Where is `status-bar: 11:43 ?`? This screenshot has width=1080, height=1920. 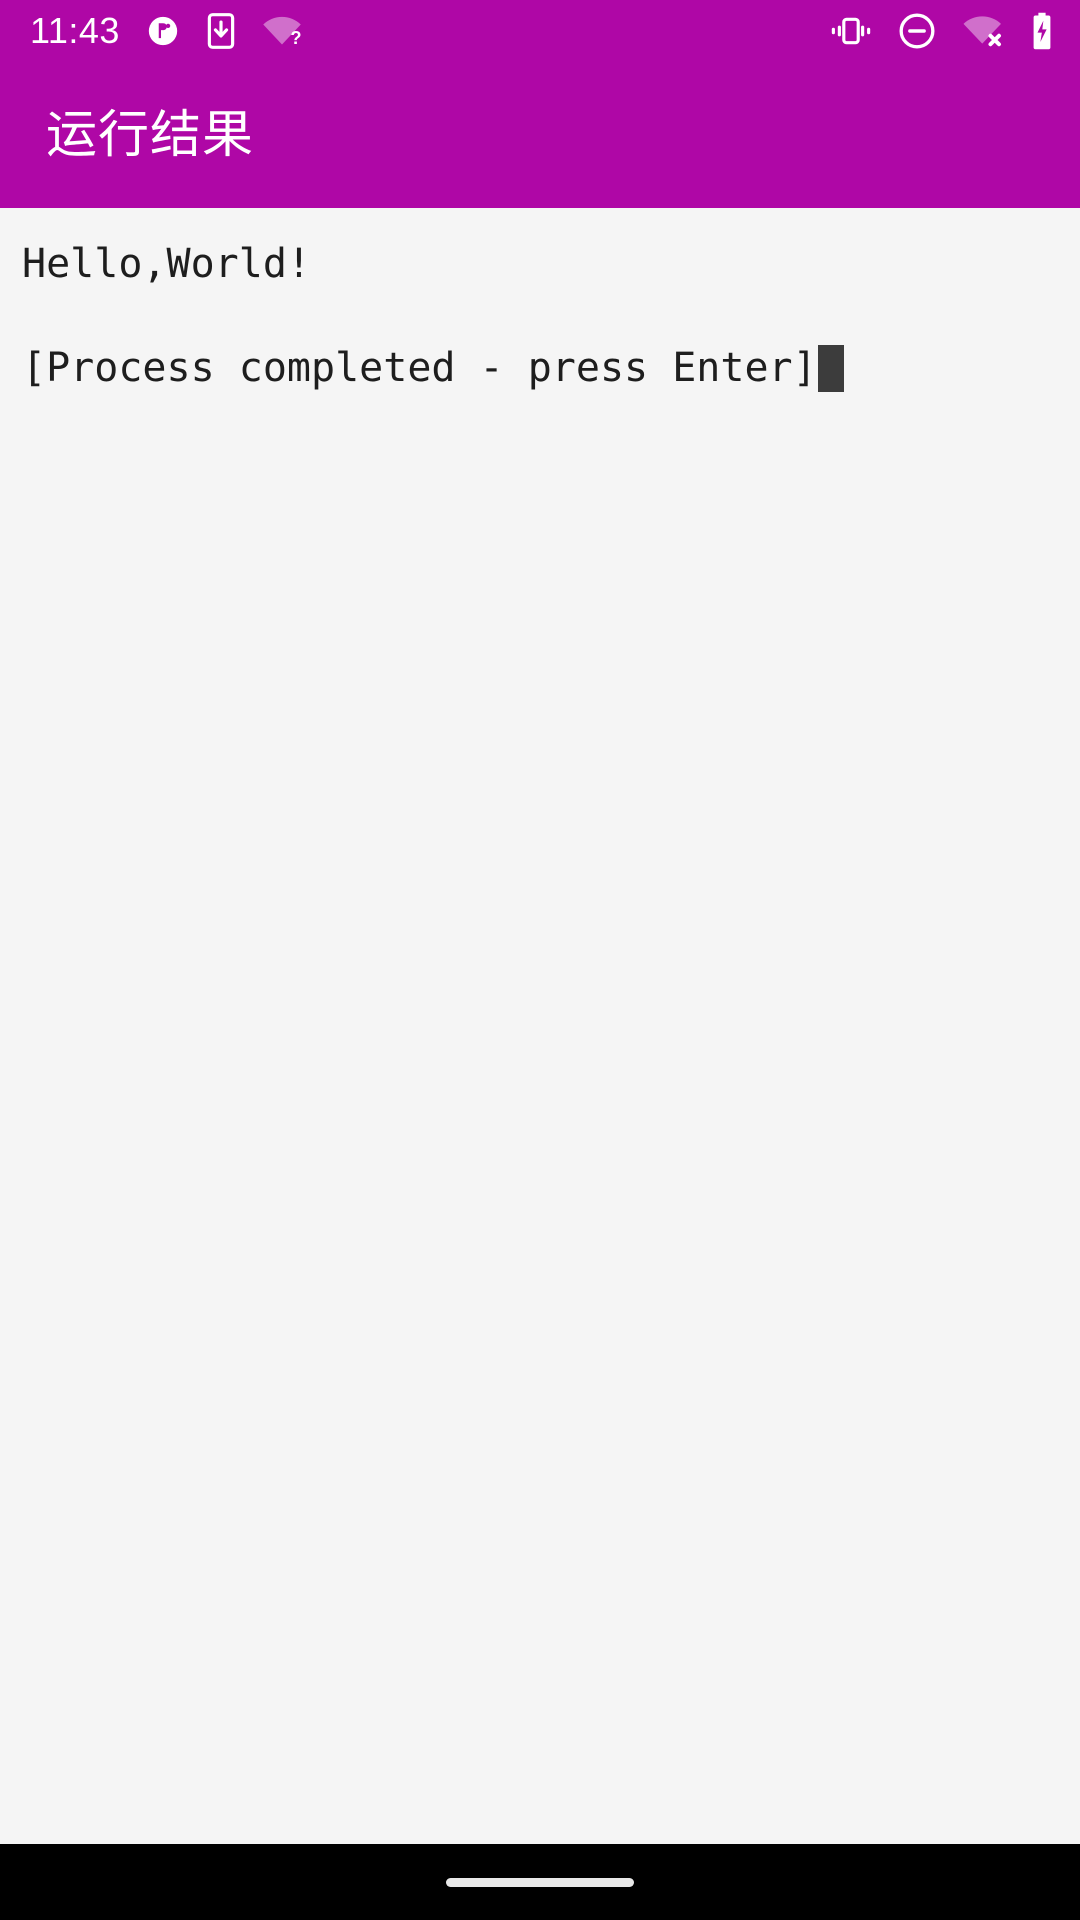
status-bar: 11:43 ? is located at coordinates (540, 31).